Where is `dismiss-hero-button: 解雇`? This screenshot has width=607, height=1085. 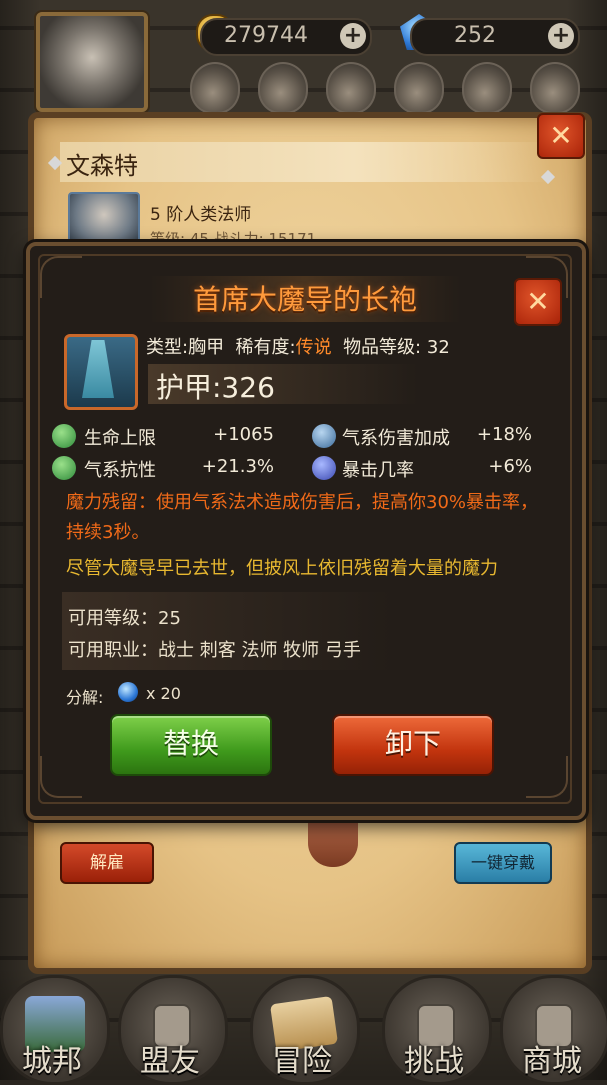
dismiss-hero-button: 解雇 is located at coordinates (107, 863).